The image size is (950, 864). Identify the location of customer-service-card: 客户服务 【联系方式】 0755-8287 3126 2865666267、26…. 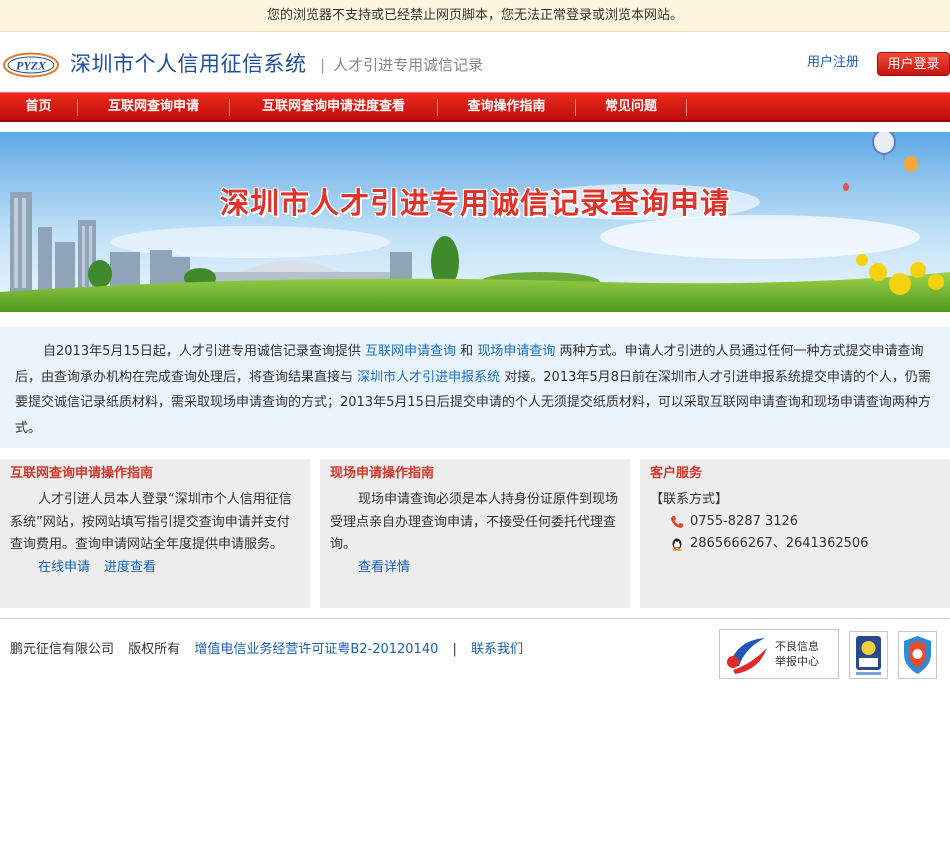
(795, 533).